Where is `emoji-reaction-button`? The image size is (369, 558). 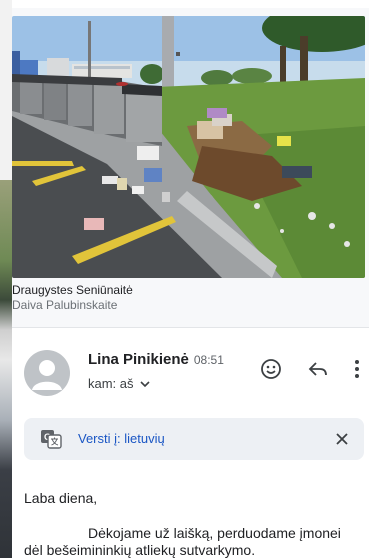 emoji-reaction-button is located at coordinates (271, 369).